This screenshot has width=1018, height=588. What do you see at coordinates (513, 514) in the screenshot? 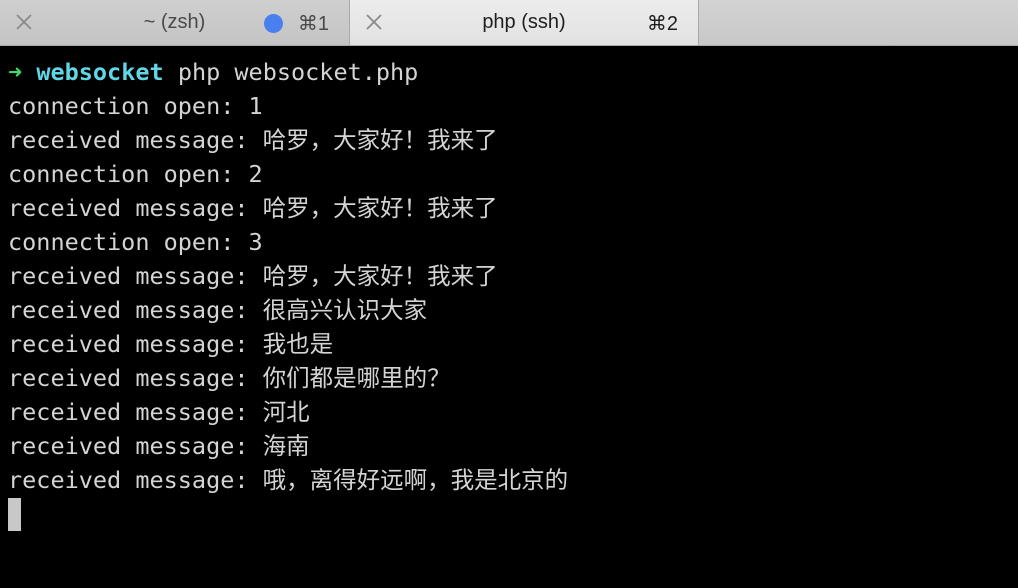
I see `cursor-line` at bounding box center [513, 514].